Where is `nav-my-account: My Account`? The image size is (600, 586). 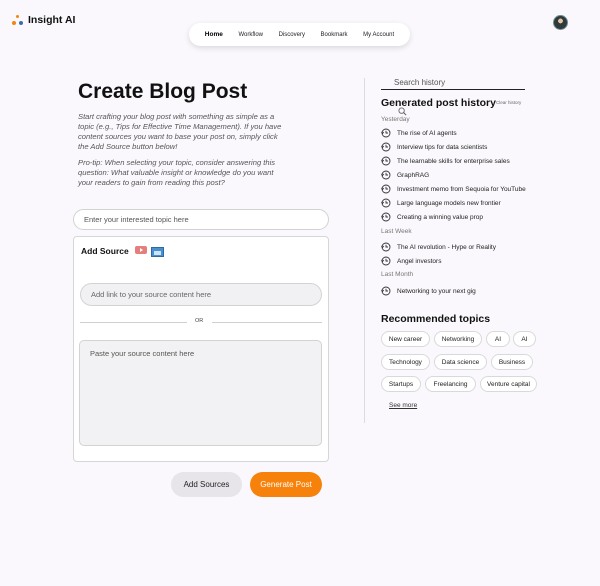 nav-my-account: My Account is located at coordinates (378, 35).